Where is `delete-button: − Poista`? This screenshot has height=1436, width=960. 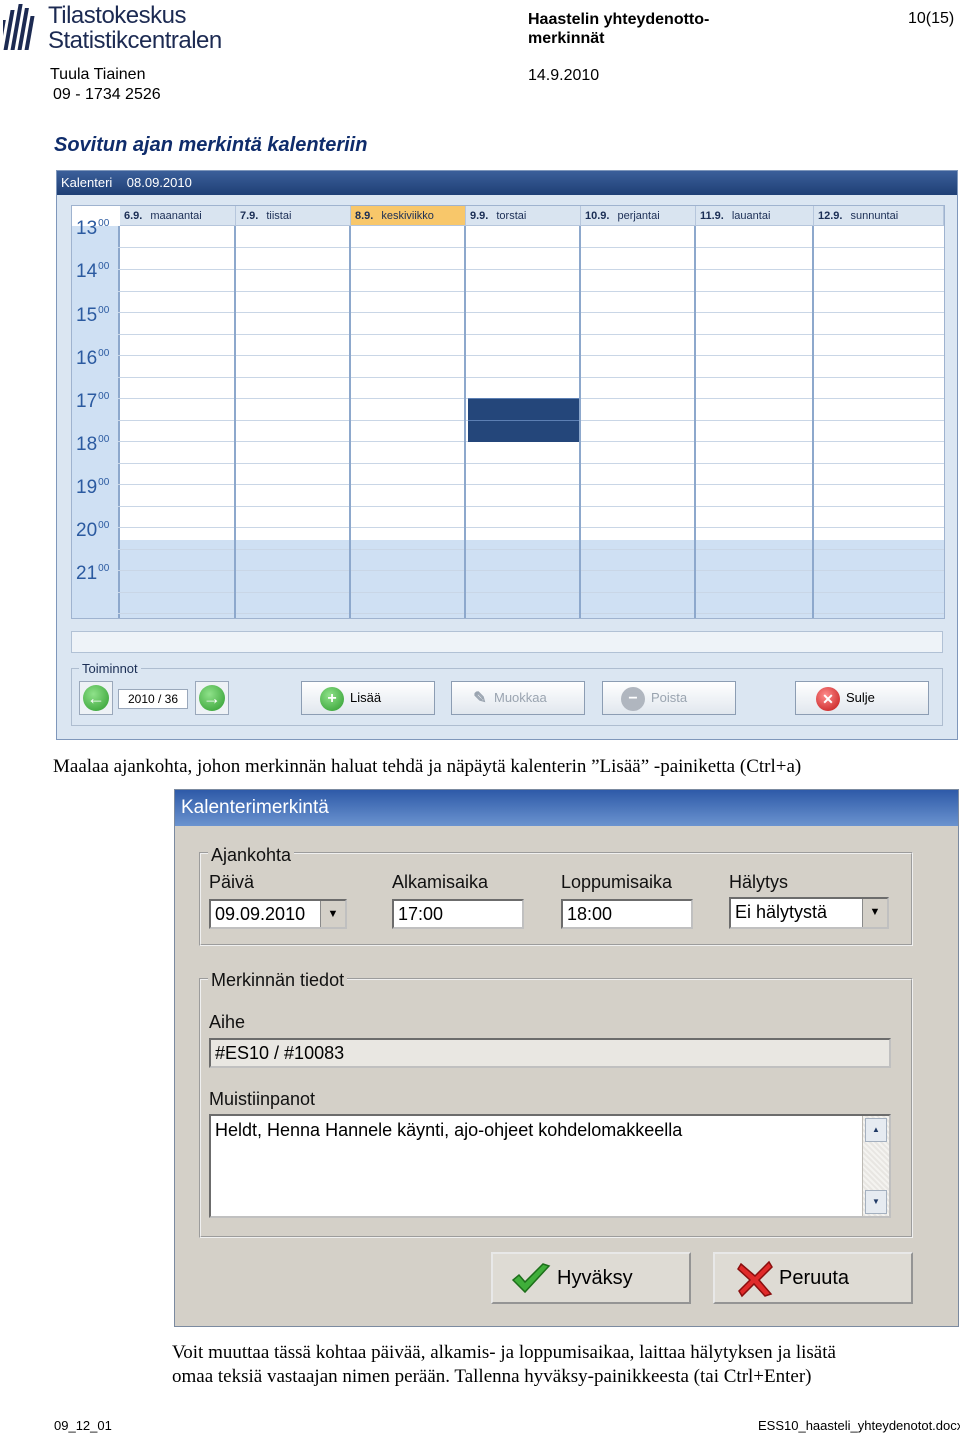 delete-button: − Poista is located at coordinates (669, 698).